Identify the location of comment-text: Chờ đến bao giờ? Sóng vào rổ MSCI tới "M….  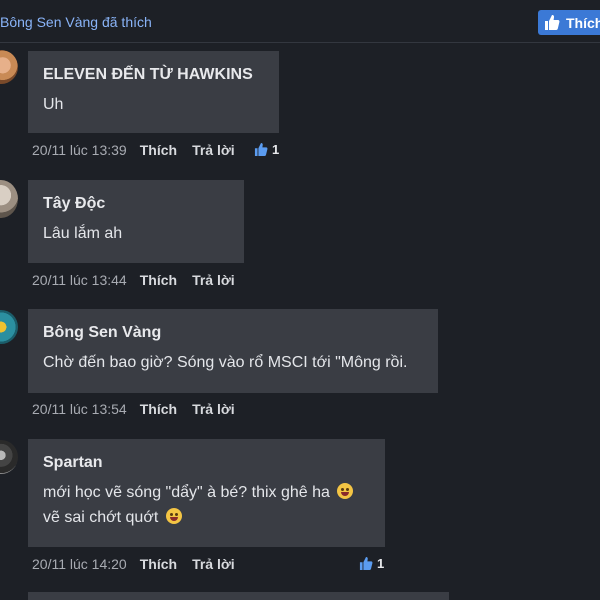
(225, 362).